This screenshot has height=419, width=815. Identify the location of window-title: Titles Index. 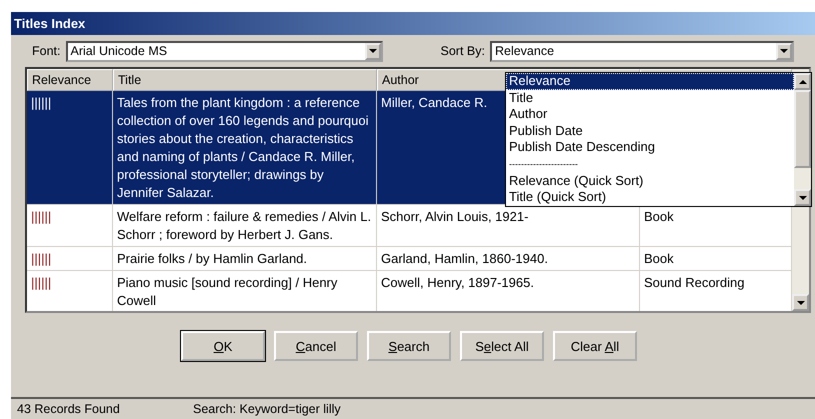
(50, 23).